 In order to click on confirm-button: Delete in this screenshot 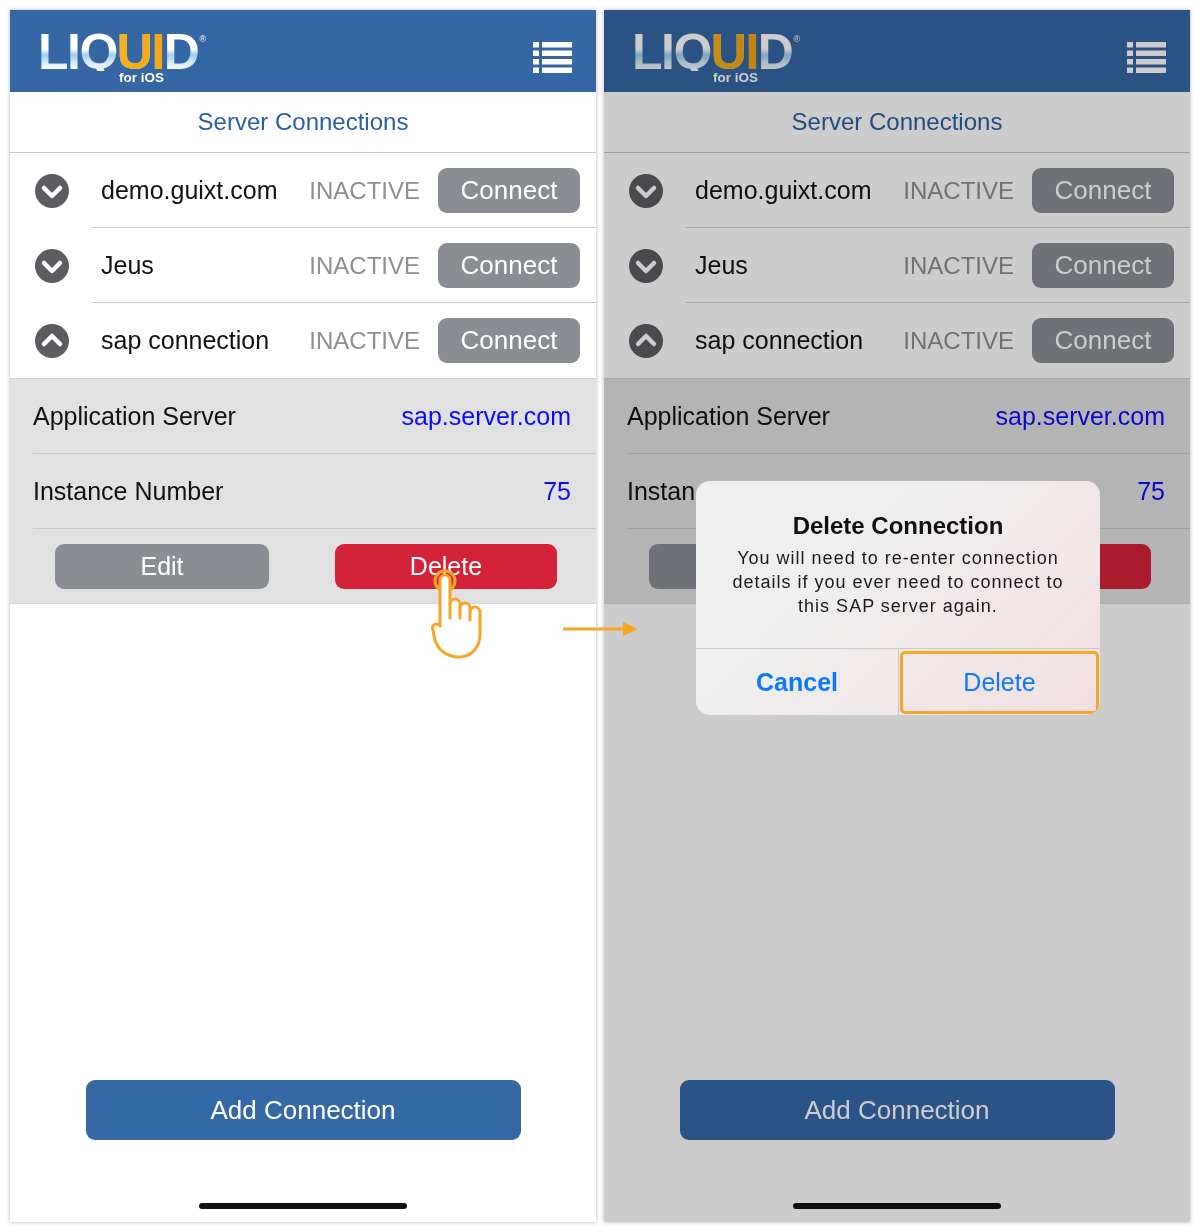, I will do `click(999, 682)`.